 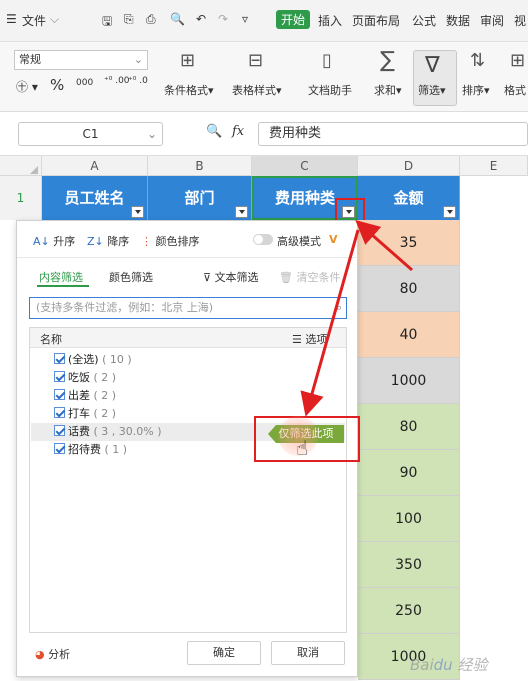 I want to click on baidu-watermark: Baidu 经验, so click(x=449, y=665).